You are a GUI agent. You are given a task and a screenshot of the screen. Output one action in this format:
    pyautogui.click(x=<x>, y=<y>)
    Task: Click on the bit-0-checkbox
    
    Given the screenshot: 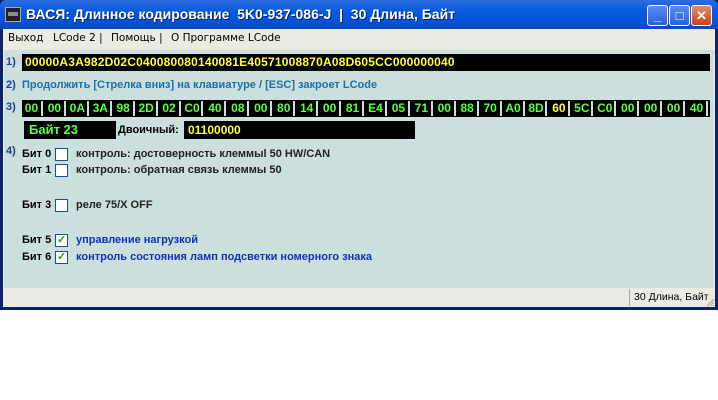 What is the action you would take?
    pyautogui.click(x=61, y=154)
    